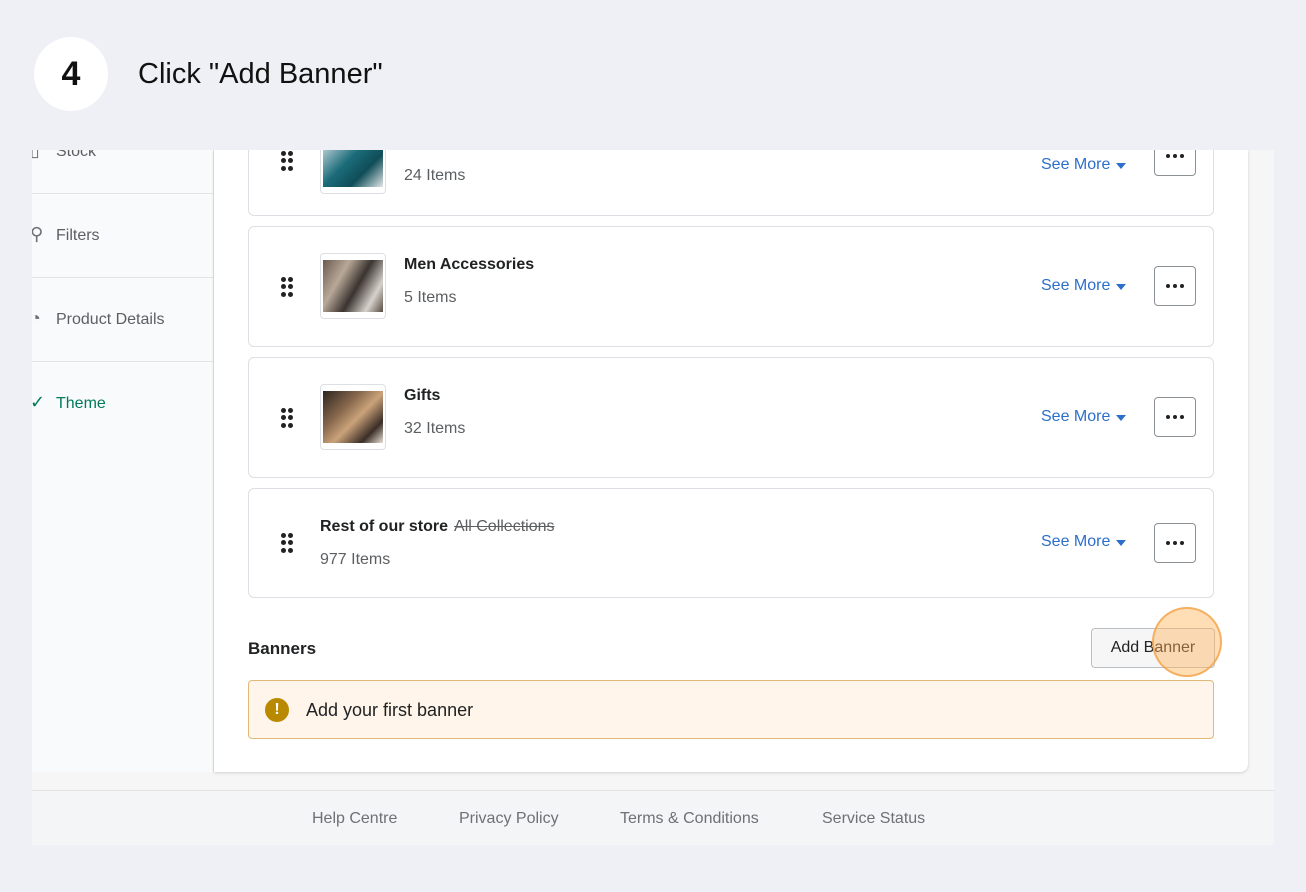 This screenshot has height=892, width=1306. Describe the element at coordinates (1187, 642) in the screenshot. I see `click-highlight-marker` at that location.